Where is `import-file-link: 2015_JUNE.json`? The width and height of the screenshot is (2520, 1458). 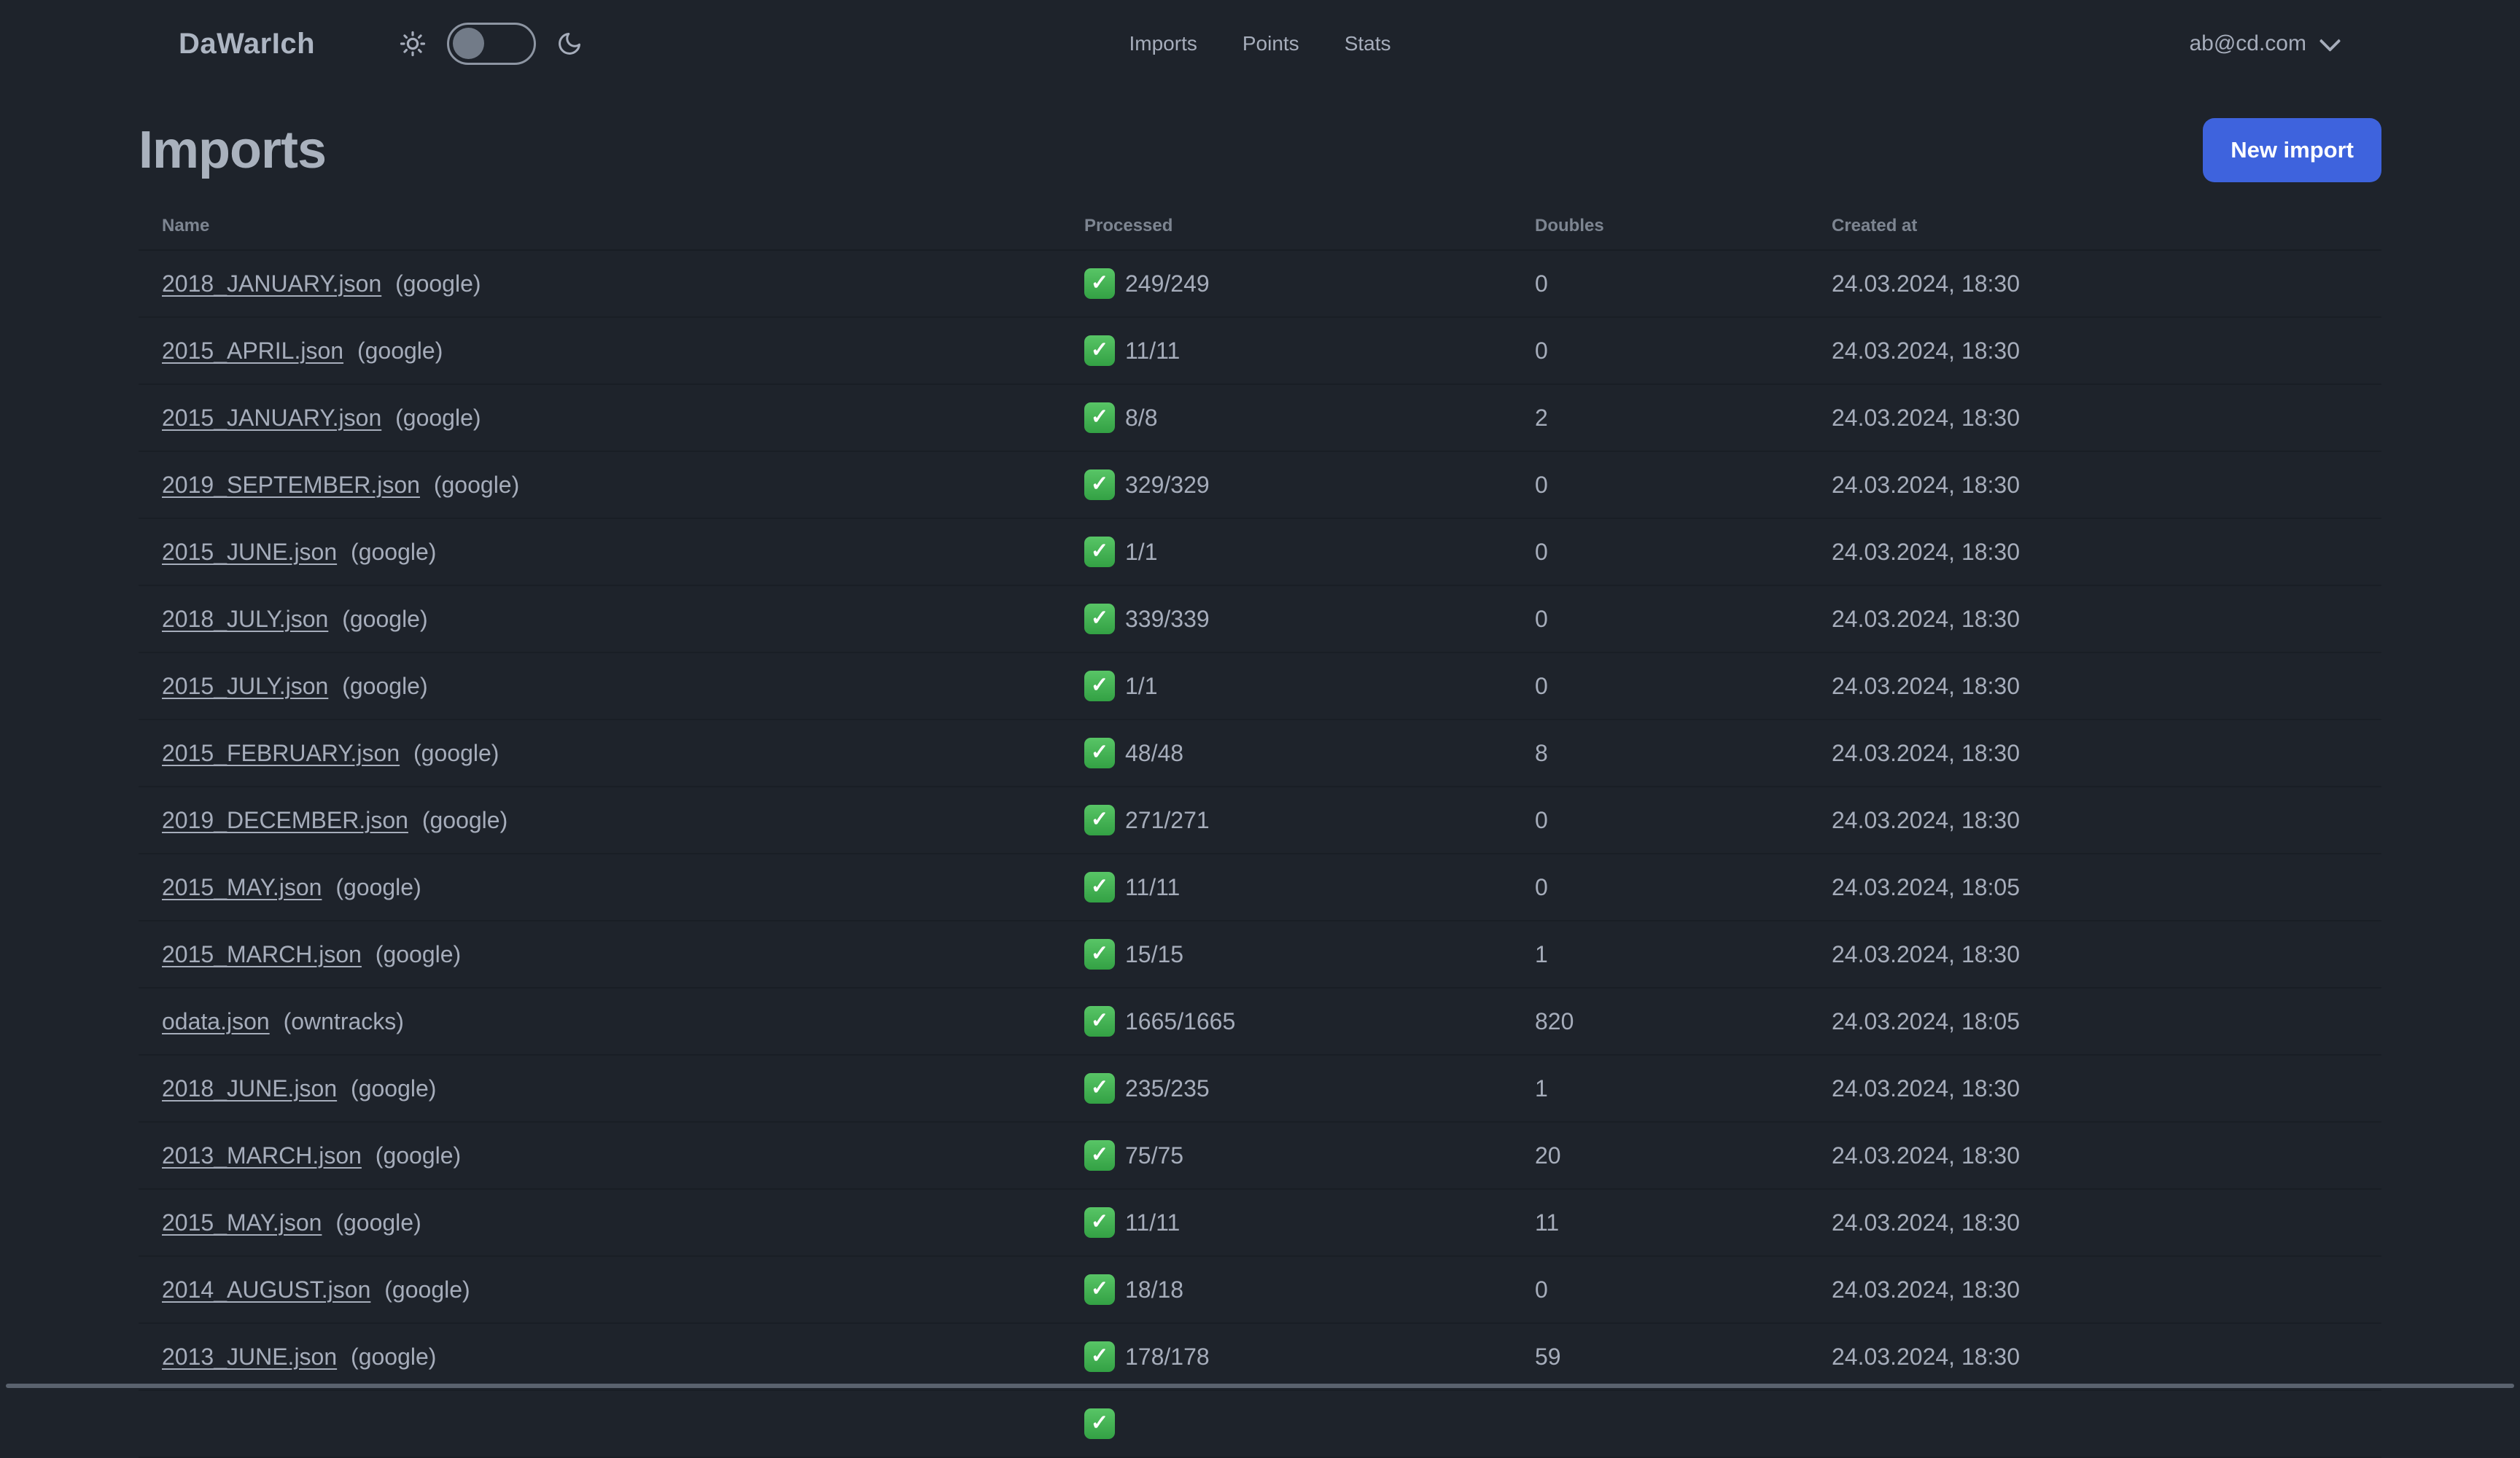
import-file-link: 2015_JUNE.json is located at coordinates (249, 552).